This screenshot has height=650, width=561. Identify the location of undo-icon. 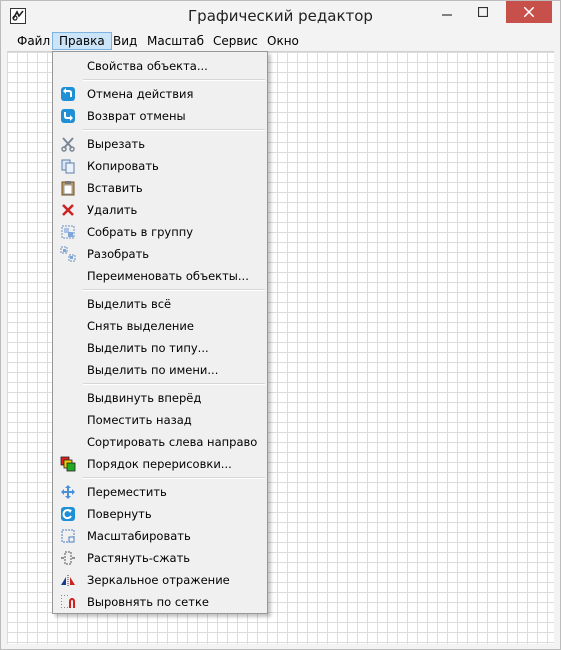
(68, 94).